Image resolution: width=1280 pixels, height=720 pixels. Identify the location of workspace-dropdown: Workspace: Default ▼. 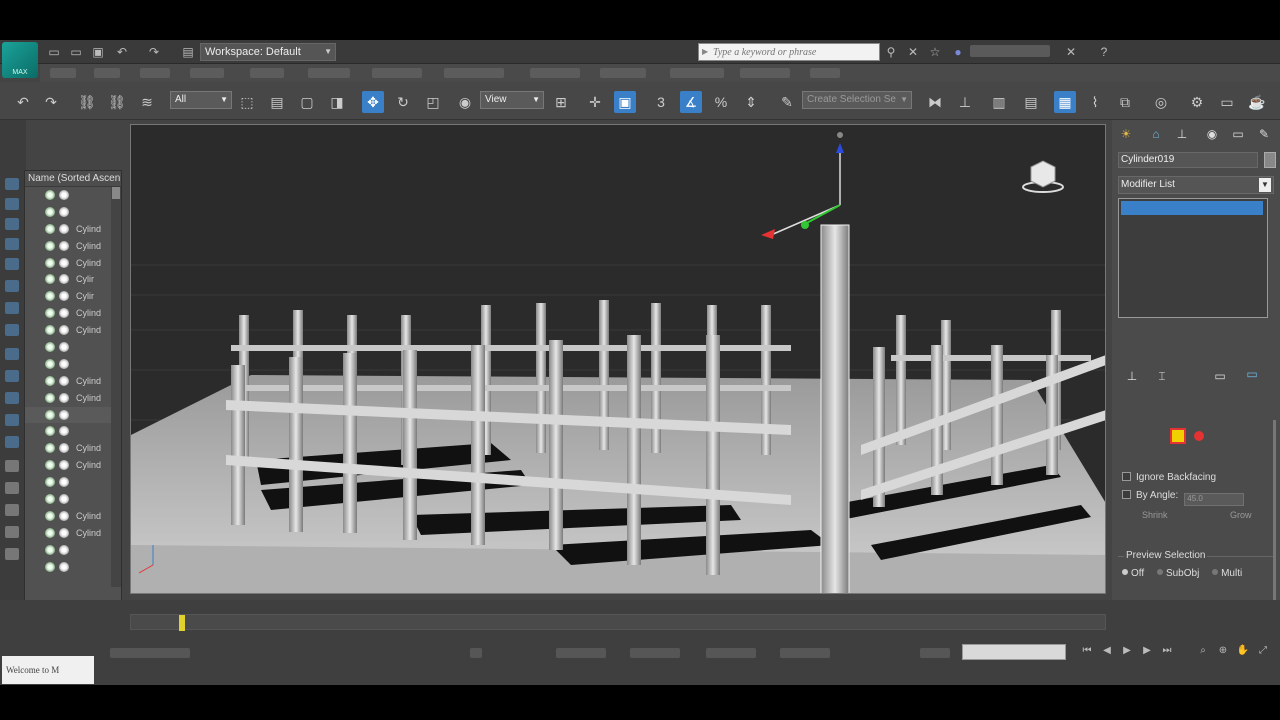
(268, 52).